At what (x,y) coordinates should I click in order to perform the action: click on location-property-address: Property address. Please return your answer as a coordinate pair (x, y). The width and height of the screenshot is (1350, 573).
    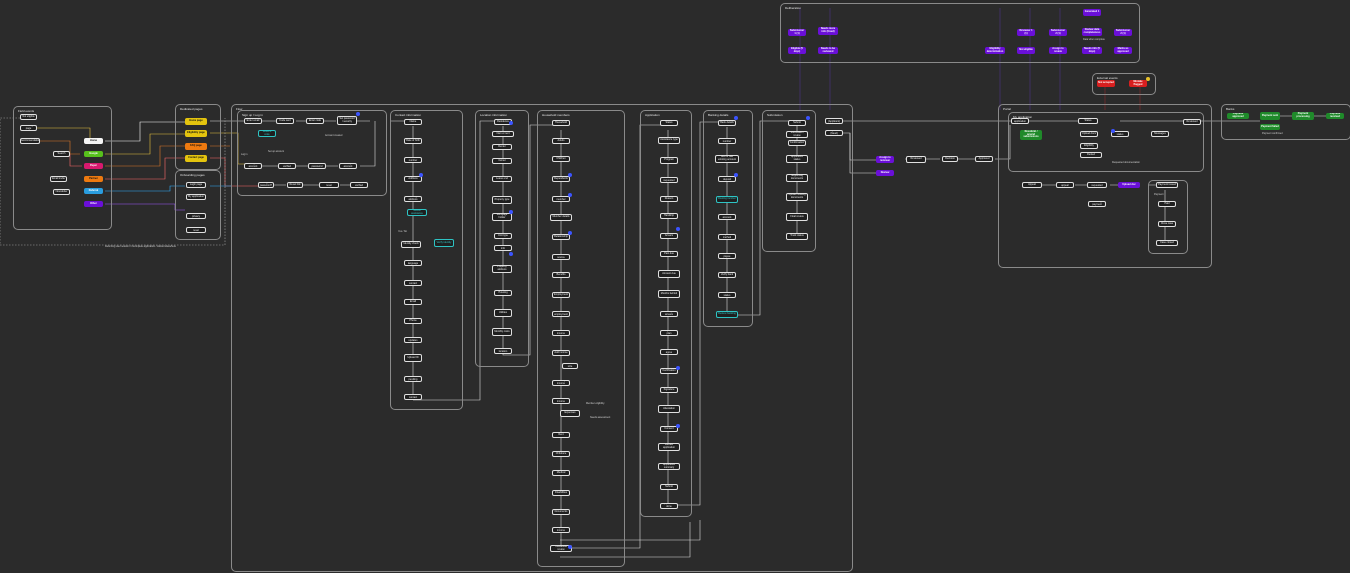
    Looking at the image, I should click on (502, 269).